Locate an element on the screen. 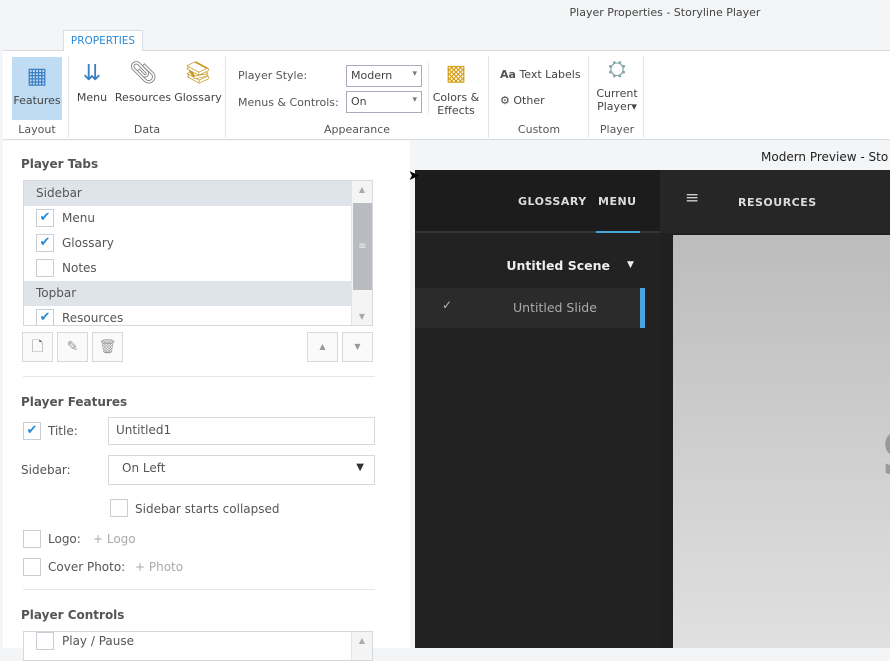 The image size is (890, 661). sidebar-collapsed-checkbox is located at coordinates (119, 508).